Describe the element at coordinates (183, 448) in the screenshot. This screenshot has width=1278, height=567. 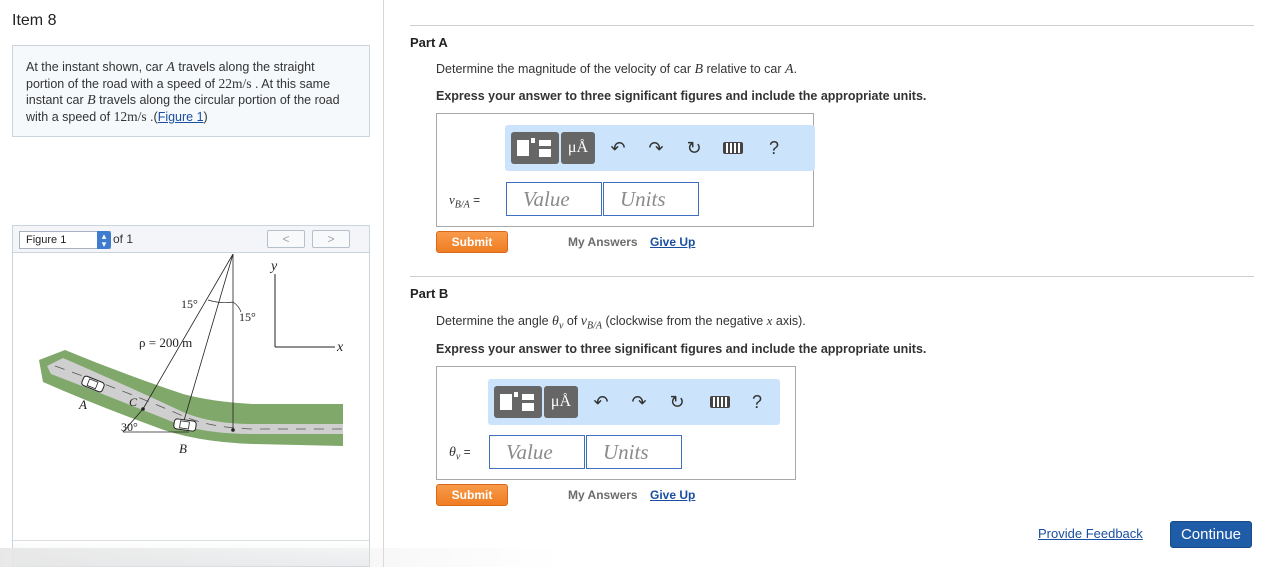
I see `car-b-label: B` at that location.